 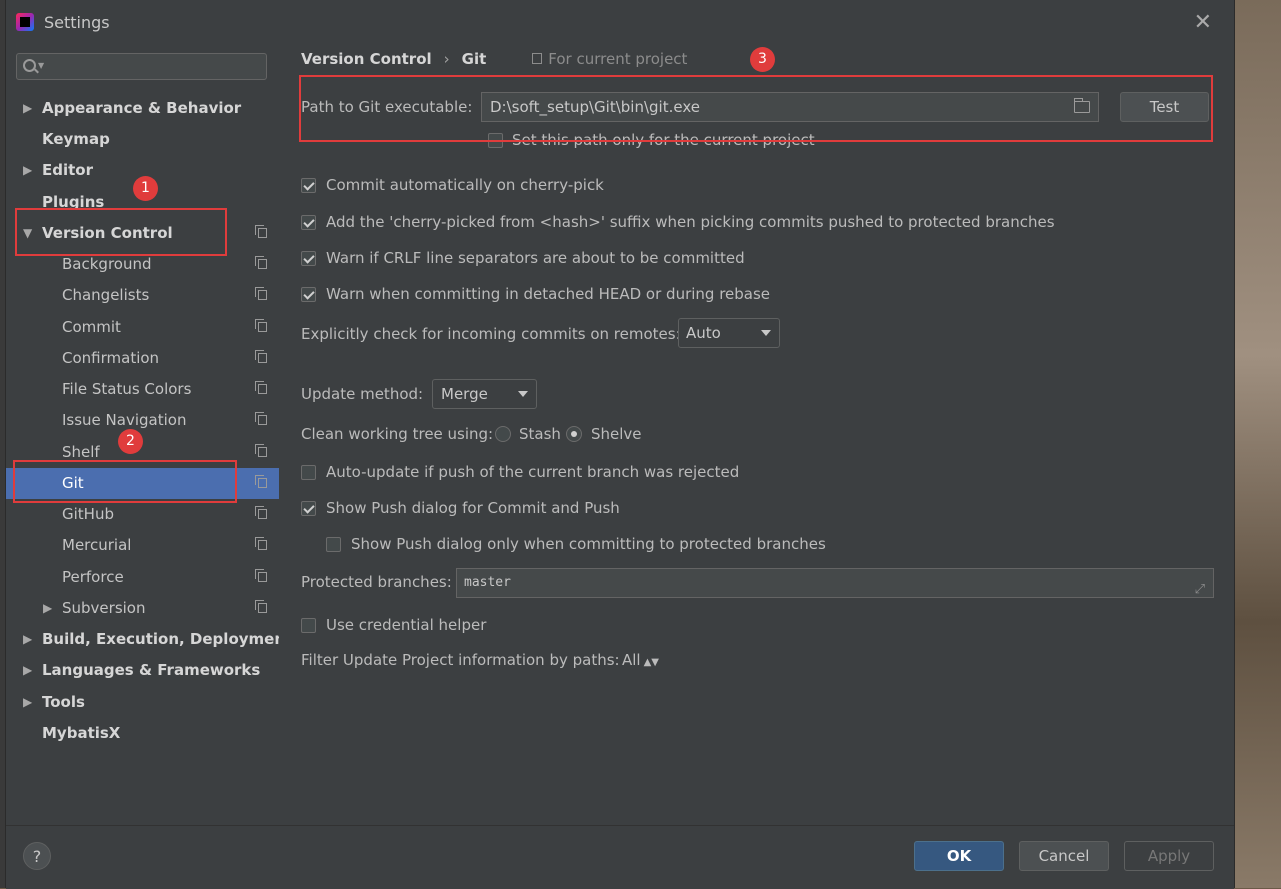 I want to click on breadcrumb: Version Control › Git For current project, so click(x=494, y=59).